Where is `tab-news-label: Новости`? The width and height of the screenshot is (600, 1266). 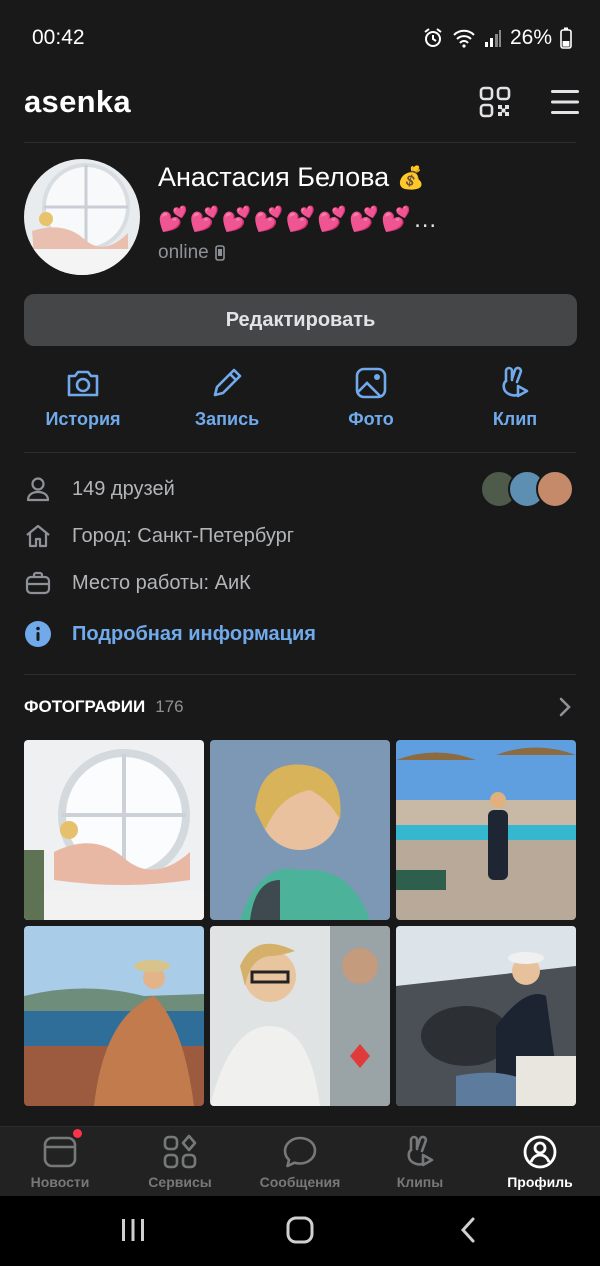
tab-news-label: Новости is located at coordinates (60, 1182).